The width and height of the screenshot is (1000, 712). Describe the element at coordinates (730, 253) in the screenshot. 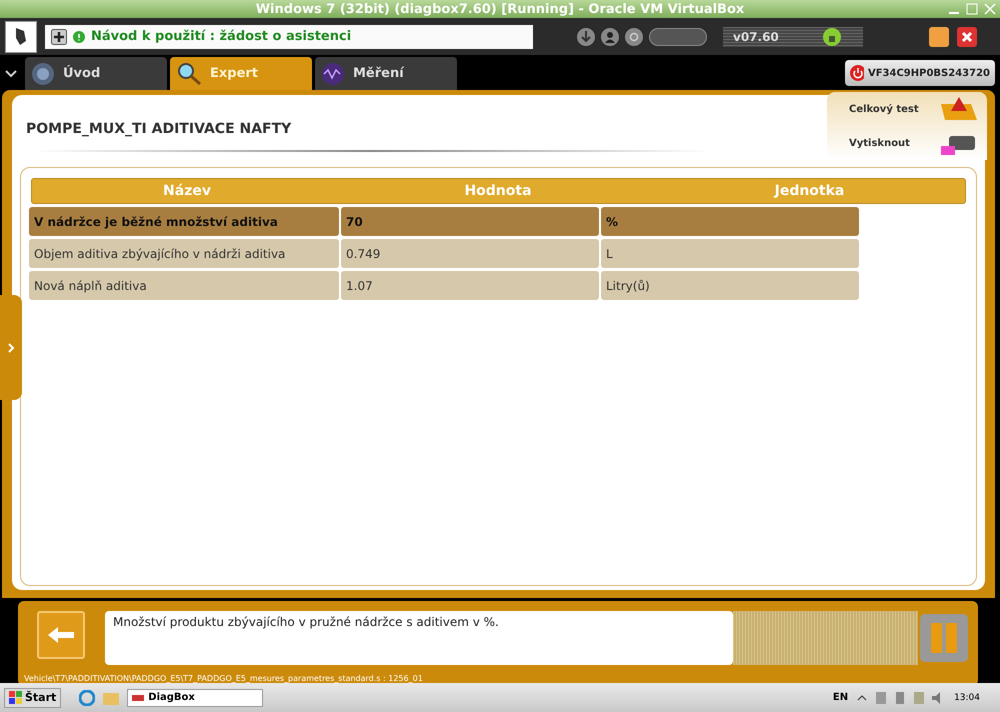

I see `table-cell: L` at that location.